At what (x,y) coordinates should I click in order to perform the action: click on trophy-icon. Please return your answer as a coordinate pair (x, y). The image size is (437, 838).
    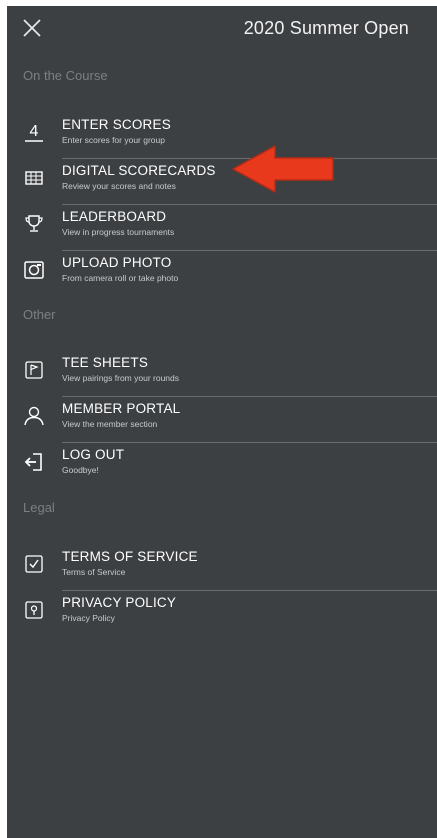
    Looking at the image, I should click on (34, 224).